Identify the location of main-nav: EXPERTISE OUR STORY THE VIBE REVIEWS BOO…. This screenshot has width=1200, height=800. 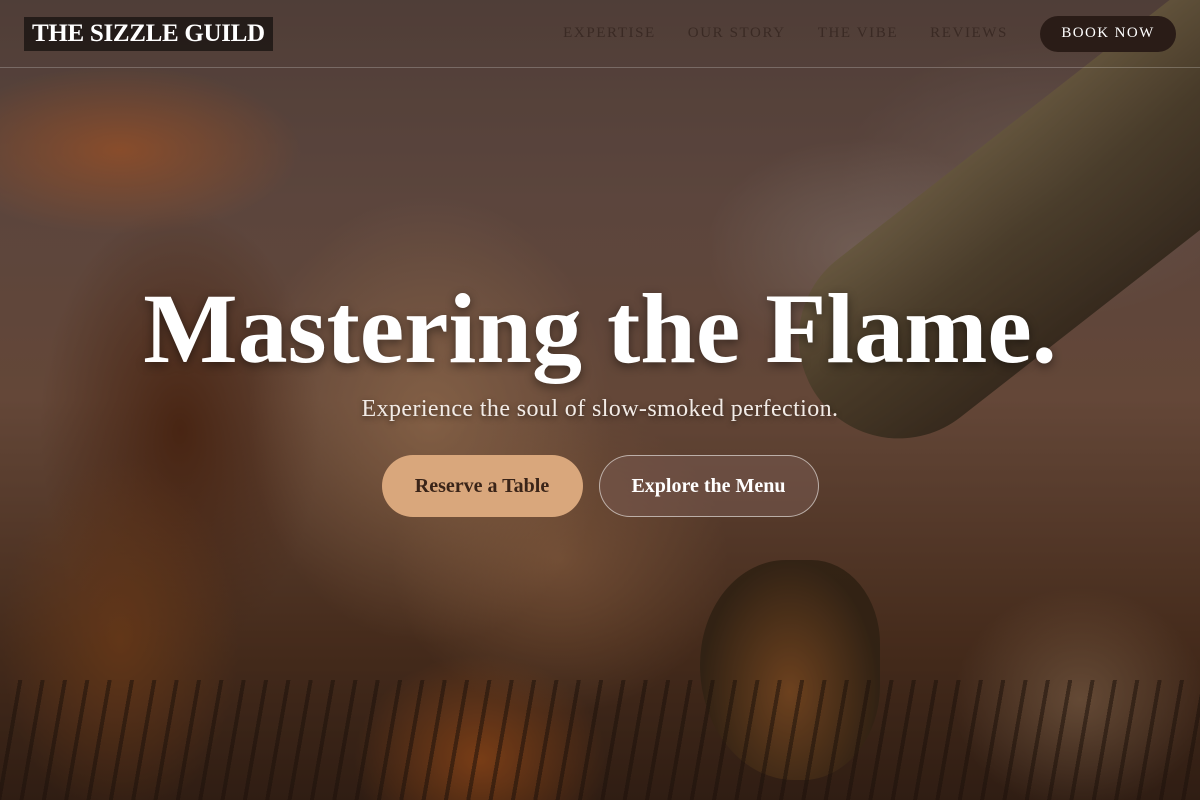
(869, 33).